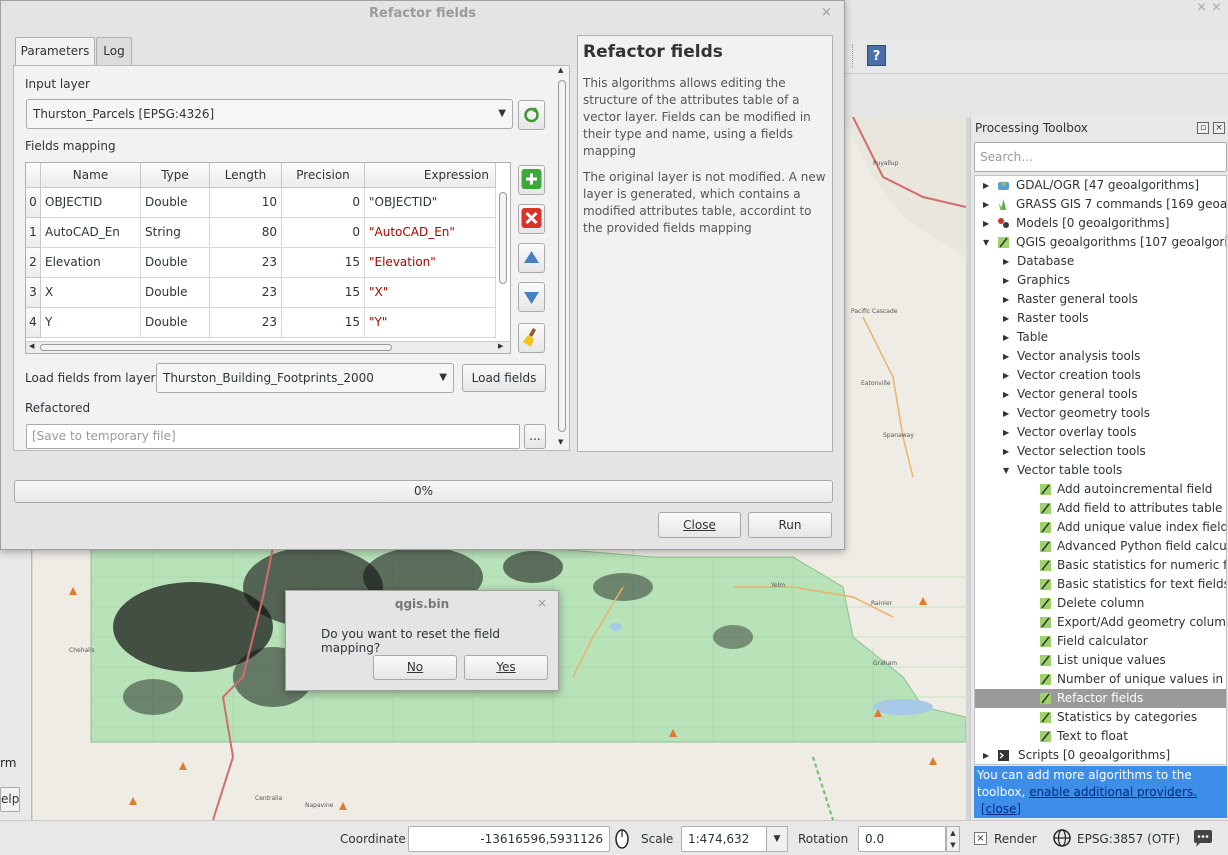 This screenshot has height=855, width=1228. Describe the element at coordinates (1100, 622) in the screenshot. I see `tree-algorithm: Export/Add geometry columns` at that location.